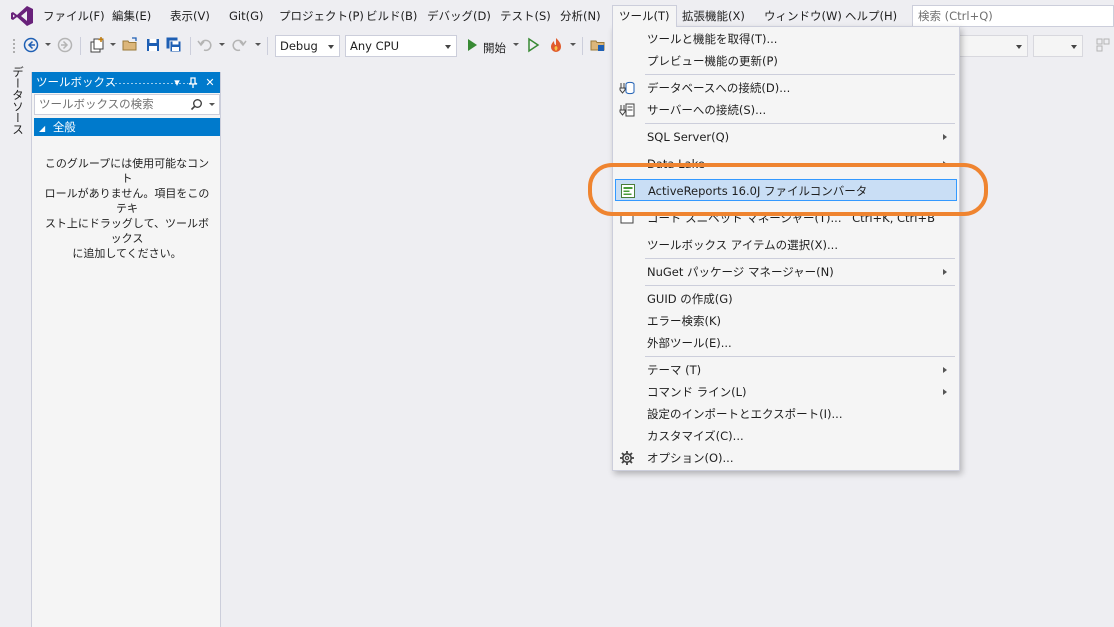 This screenshot has height=627, width=1114. I want to click on menu-item-label: Data Lake, so click(676, 164).